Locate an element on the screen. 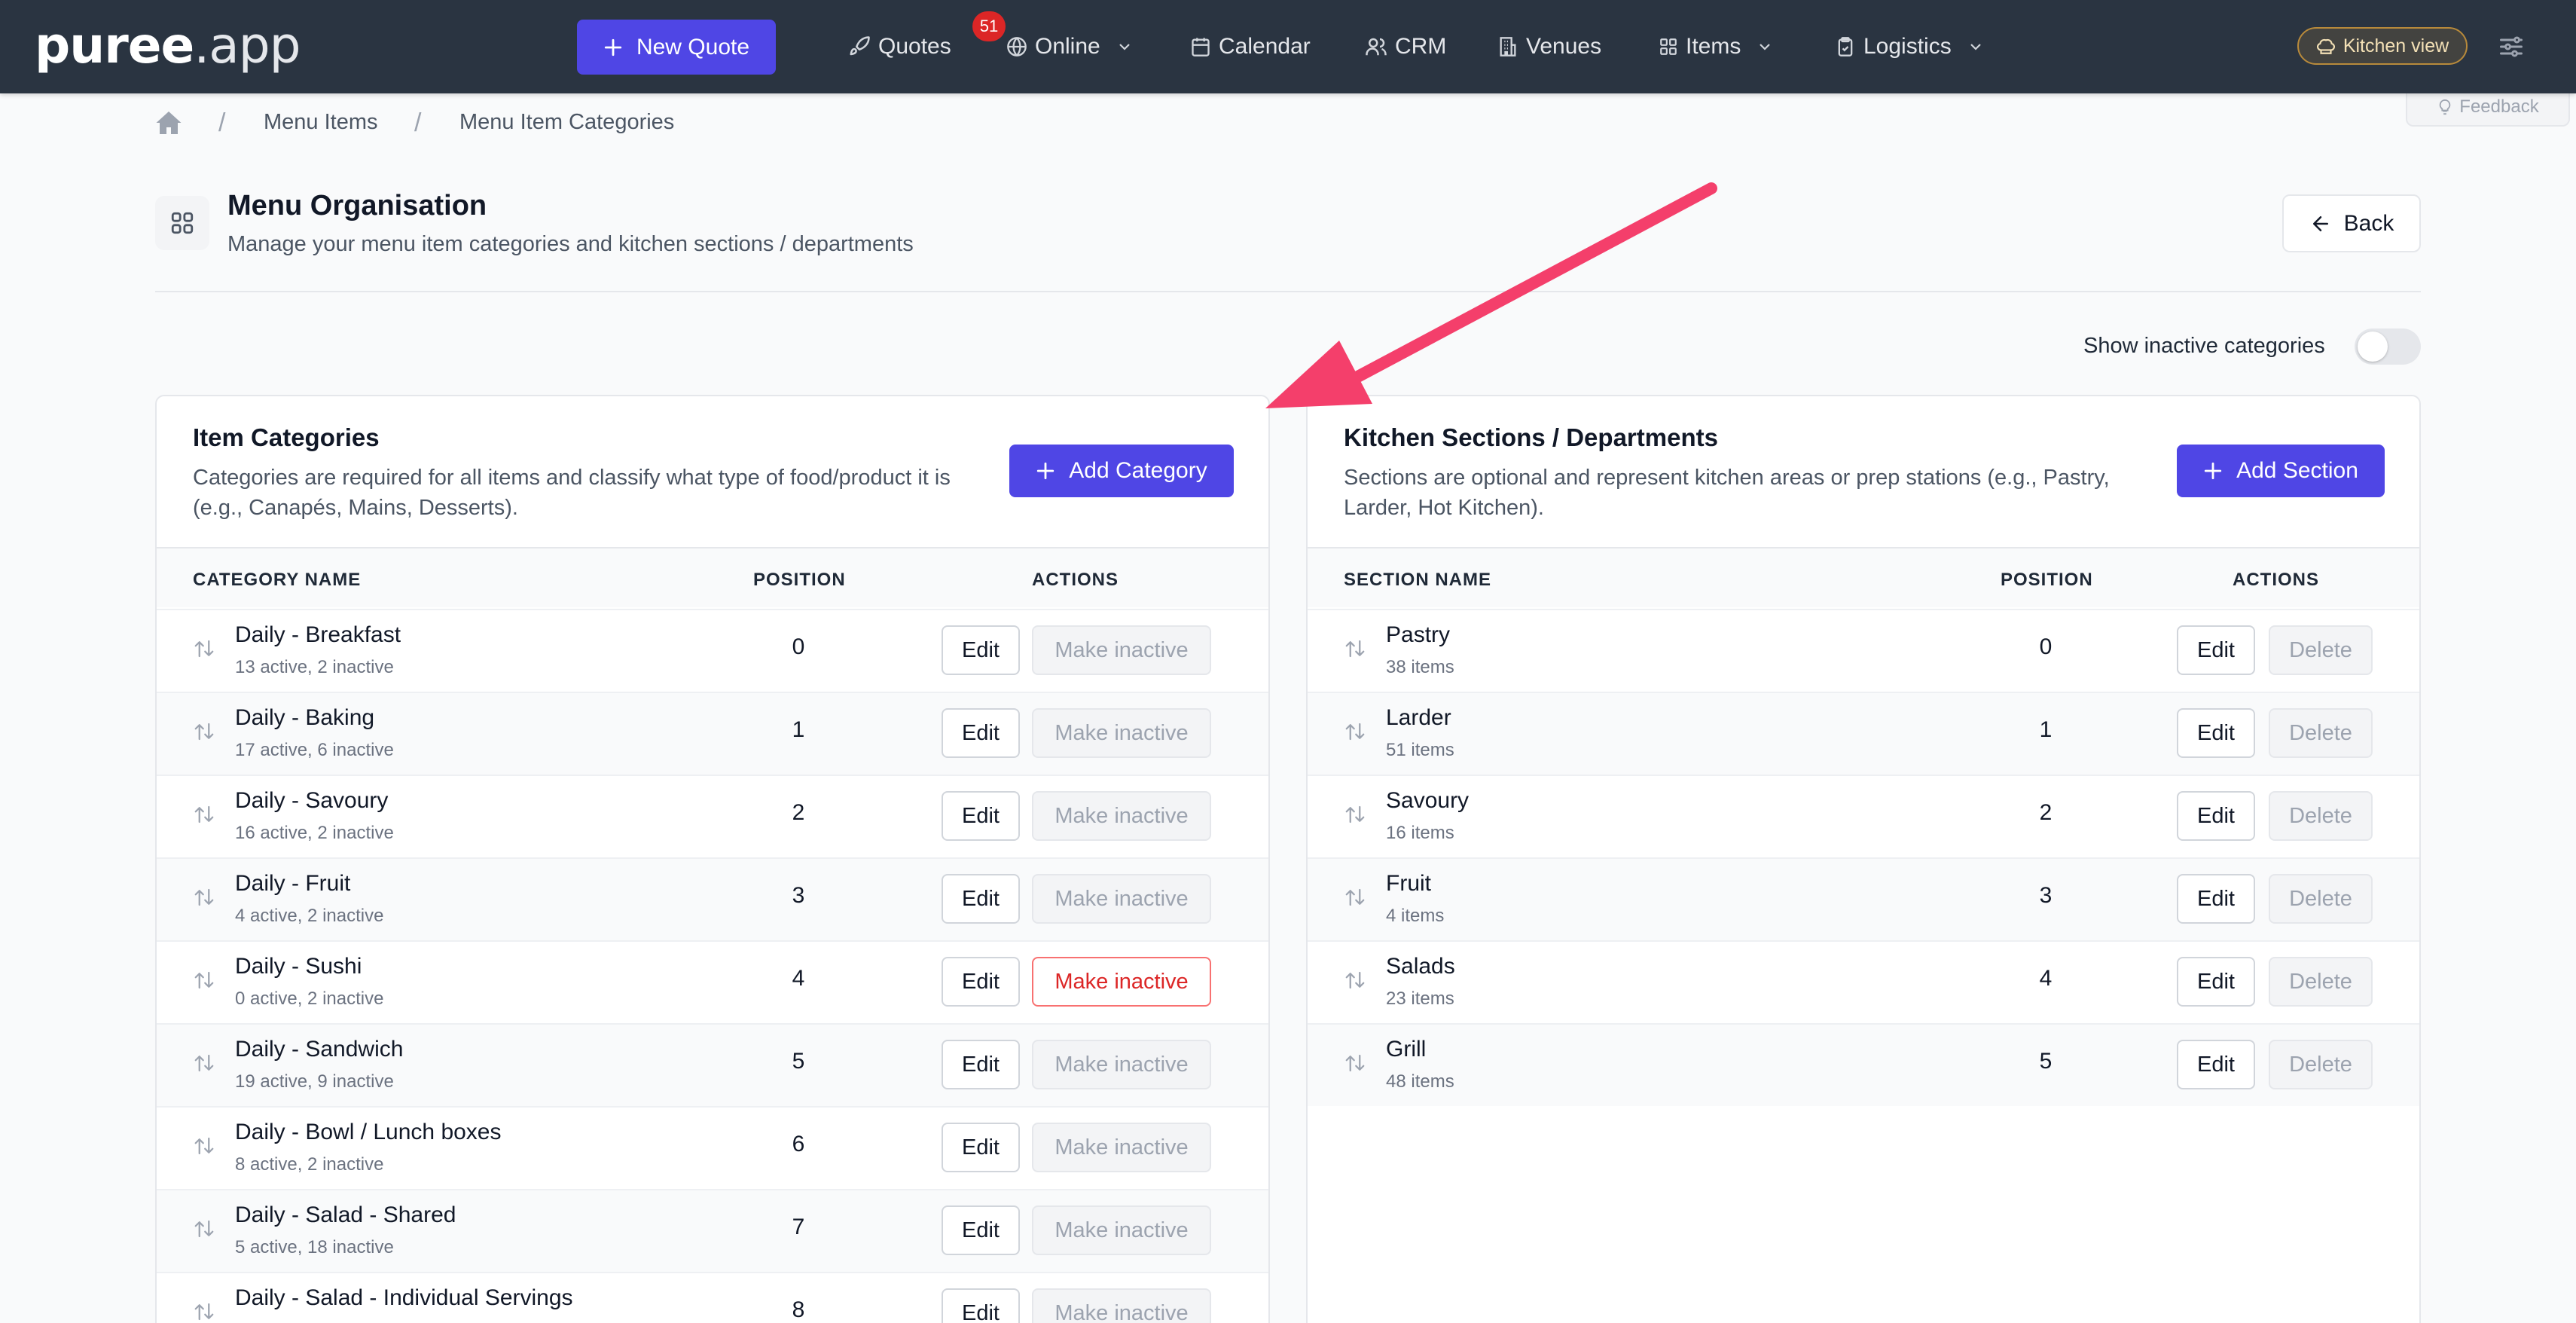  nav-crm: CRM is located at coordinates (1406, 46).